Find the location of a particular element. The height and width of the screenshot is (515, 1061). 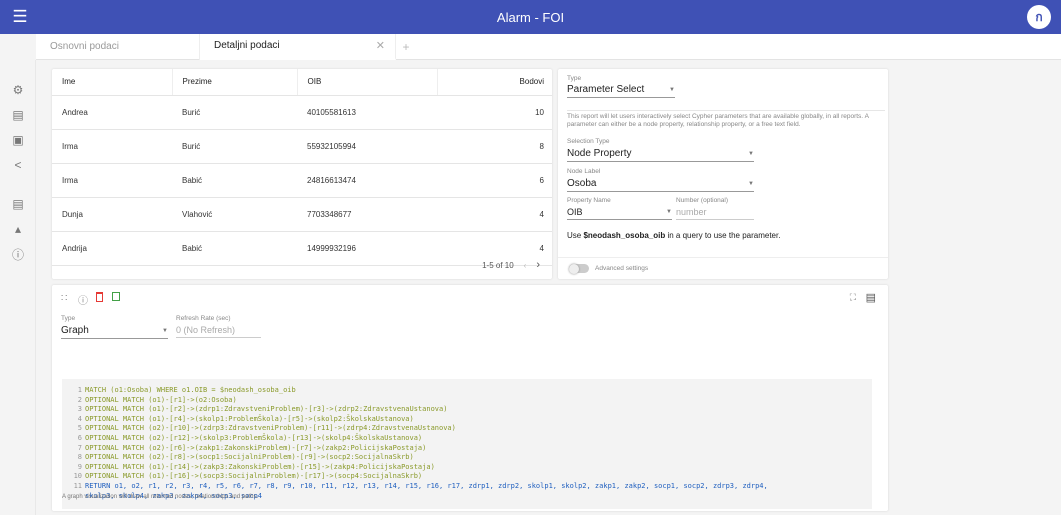

app-bar: ☰ Alarm - FOI ก is located at coordinates (530, 17).